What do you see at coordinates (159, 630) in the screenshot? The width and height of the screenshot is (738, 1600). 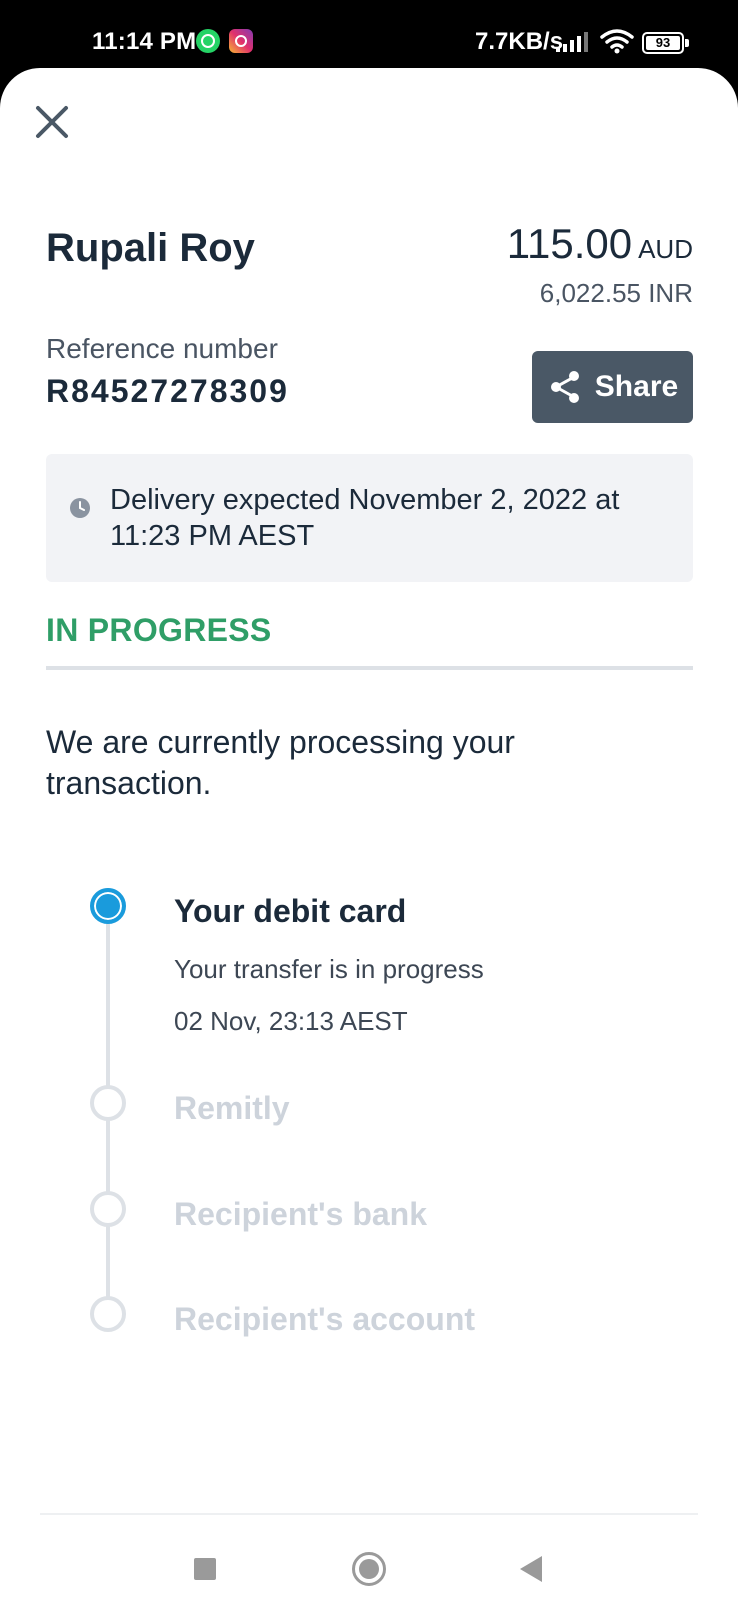 I see `status-heading: IN PROGRESS` at bounding box center [159, 630].